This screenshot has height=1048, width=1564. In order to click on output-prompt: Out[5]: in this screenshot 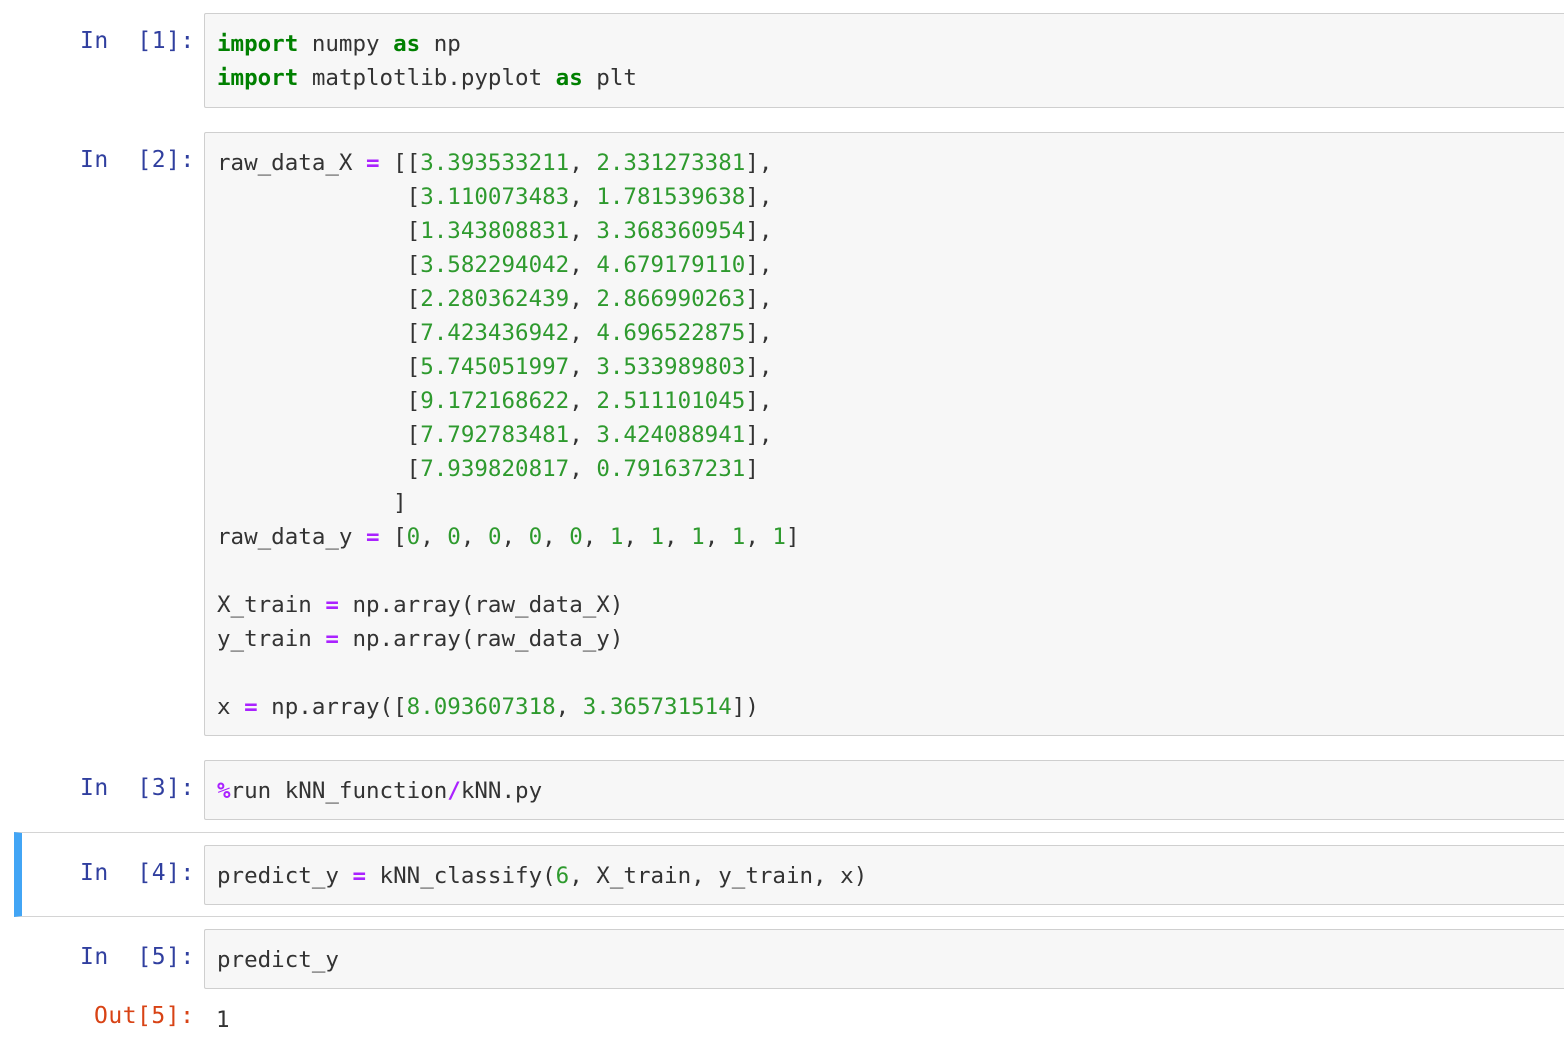, I will do `click(144, 1016)`.